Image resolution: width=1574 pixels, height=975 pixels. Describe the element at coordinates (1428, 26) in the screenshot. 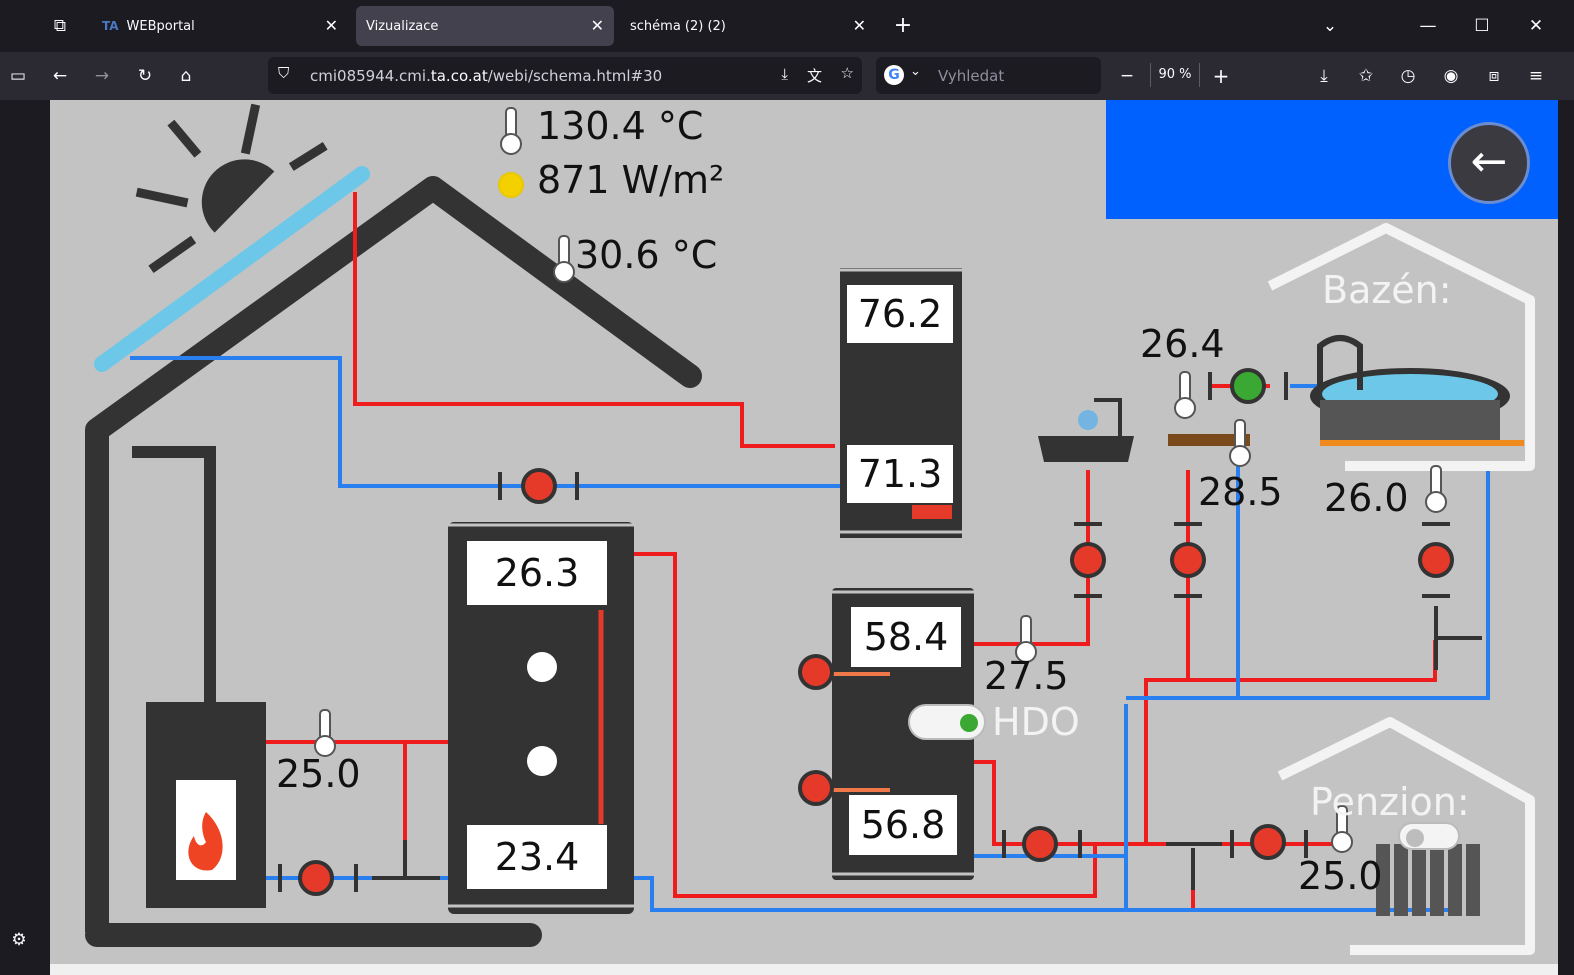

I see `minimize-icon: —` at that location.